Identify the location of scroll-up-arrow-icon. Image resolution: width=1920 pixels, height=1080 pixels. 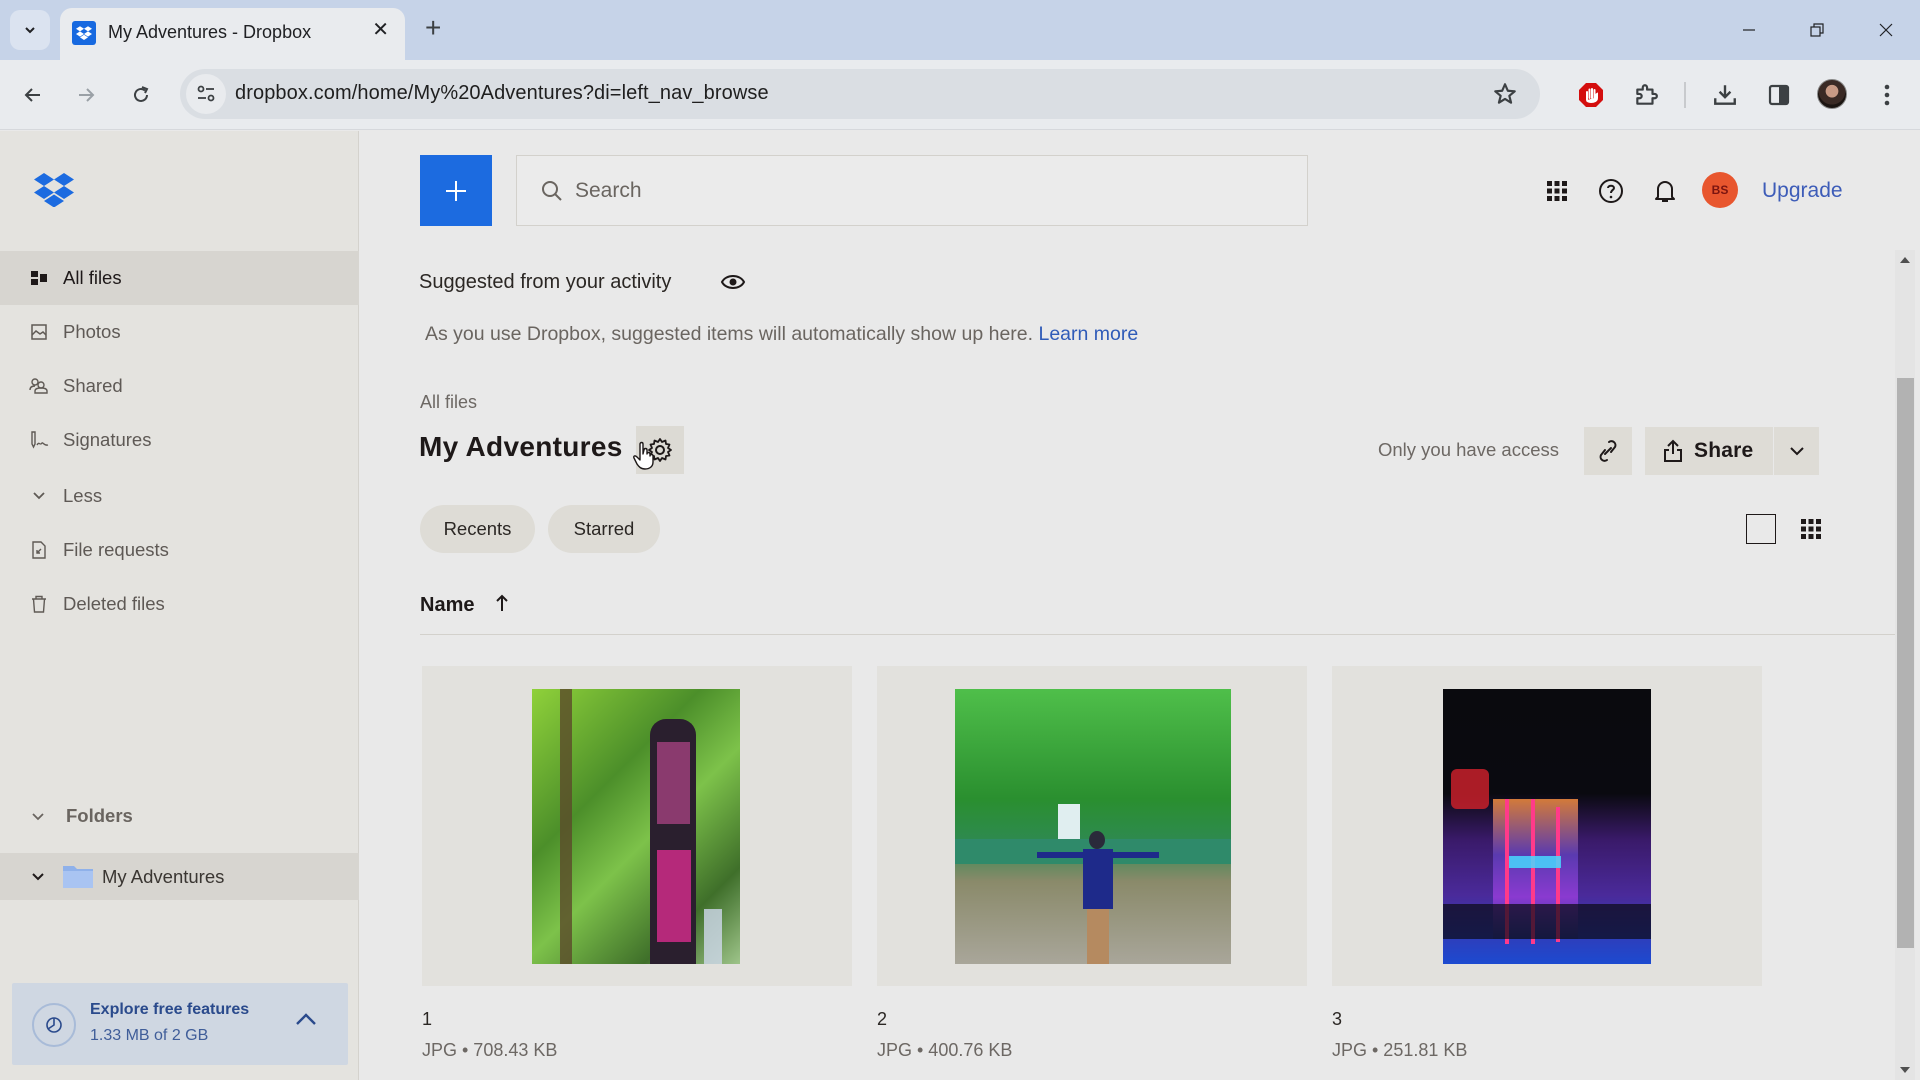
(1905, 260).